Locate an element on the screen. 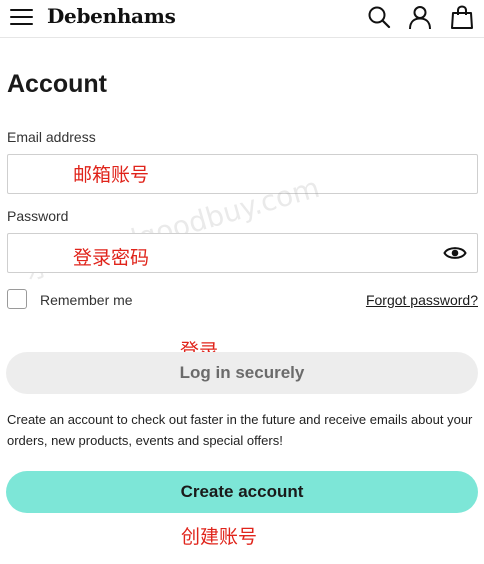 The width and height of the screenshot is (484, 564). create-annotation: 创建账号 is located at coordinates (219, 537).